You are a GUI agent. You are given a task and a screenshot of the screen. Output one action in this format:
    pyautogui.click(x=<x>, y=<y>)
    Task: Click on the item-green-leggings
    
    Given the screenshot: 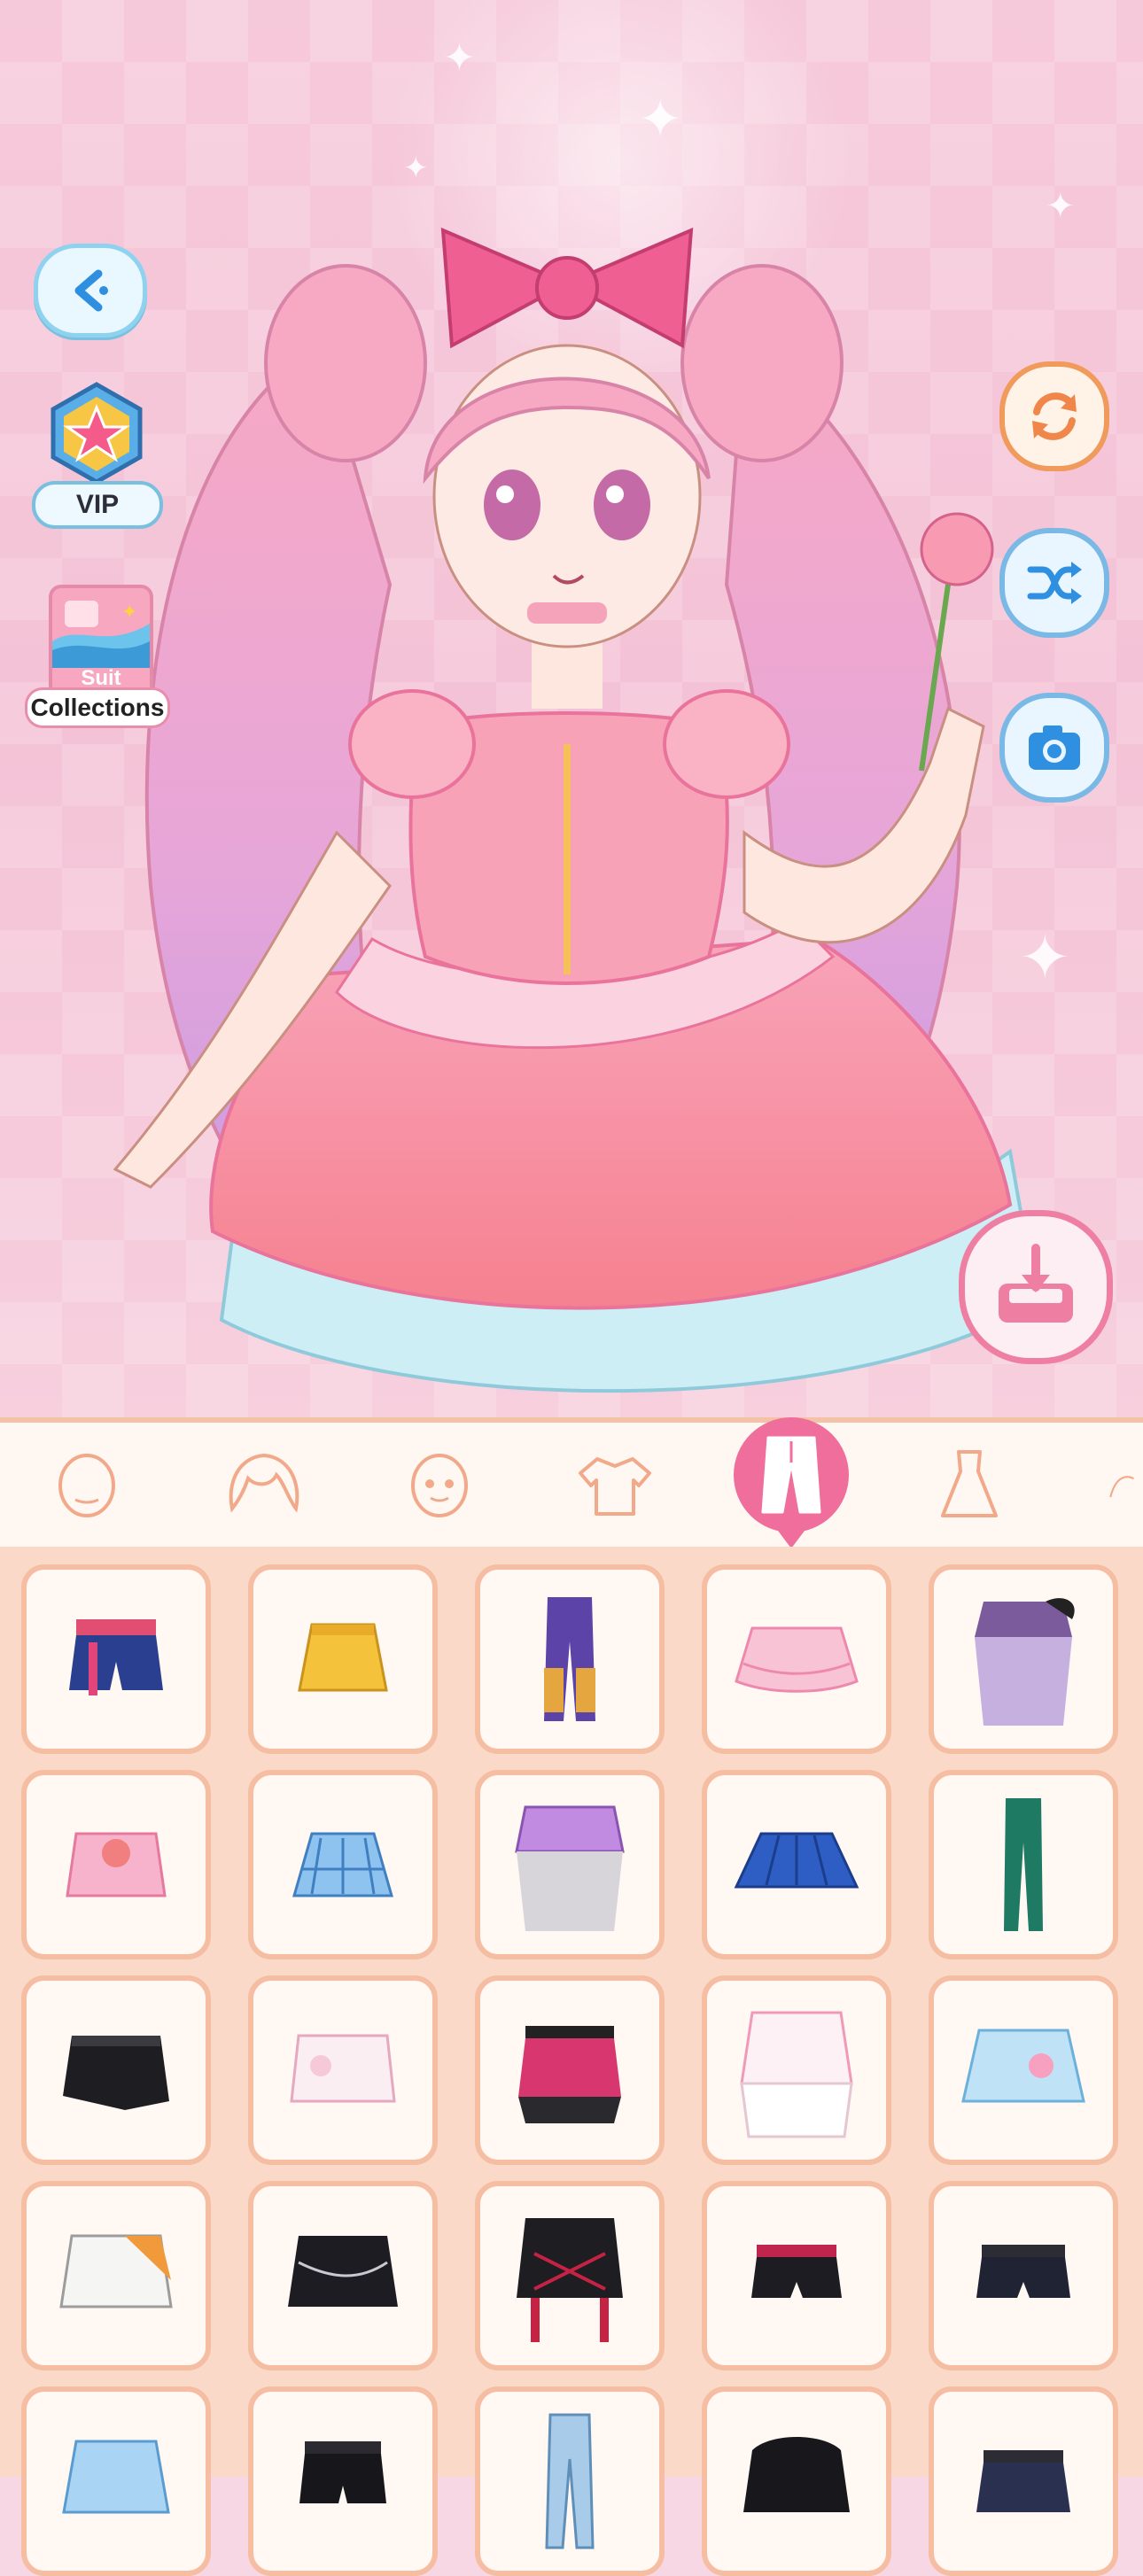 What is the action you would take?
    pyautogui.click(x=1023, y=1864)
    